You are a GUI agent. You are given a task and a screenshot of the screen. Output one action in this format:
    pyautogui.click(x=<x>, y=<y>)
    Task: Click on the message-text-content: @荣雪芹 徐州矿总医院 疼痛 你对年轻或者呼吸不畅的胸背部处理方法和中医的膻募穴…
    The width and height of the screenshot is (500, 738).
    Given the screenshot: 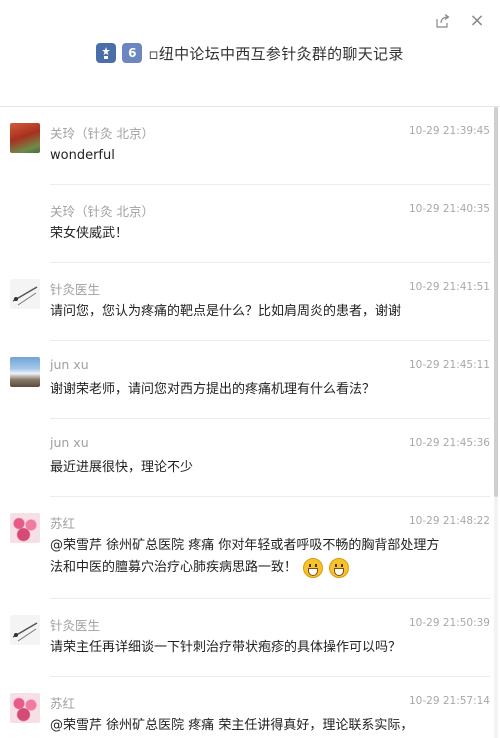 What is the action you would take?
    pyautogui.click(x=245, y=556)
    